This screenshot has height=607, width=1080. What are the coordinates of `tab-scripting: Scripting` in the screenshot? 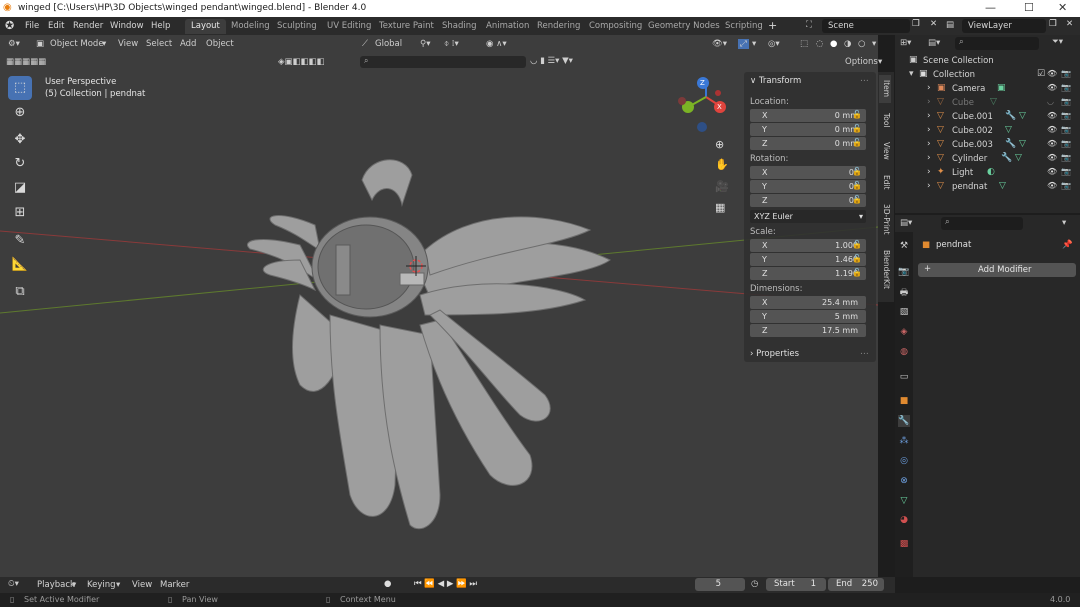 It's located at (744, 26).